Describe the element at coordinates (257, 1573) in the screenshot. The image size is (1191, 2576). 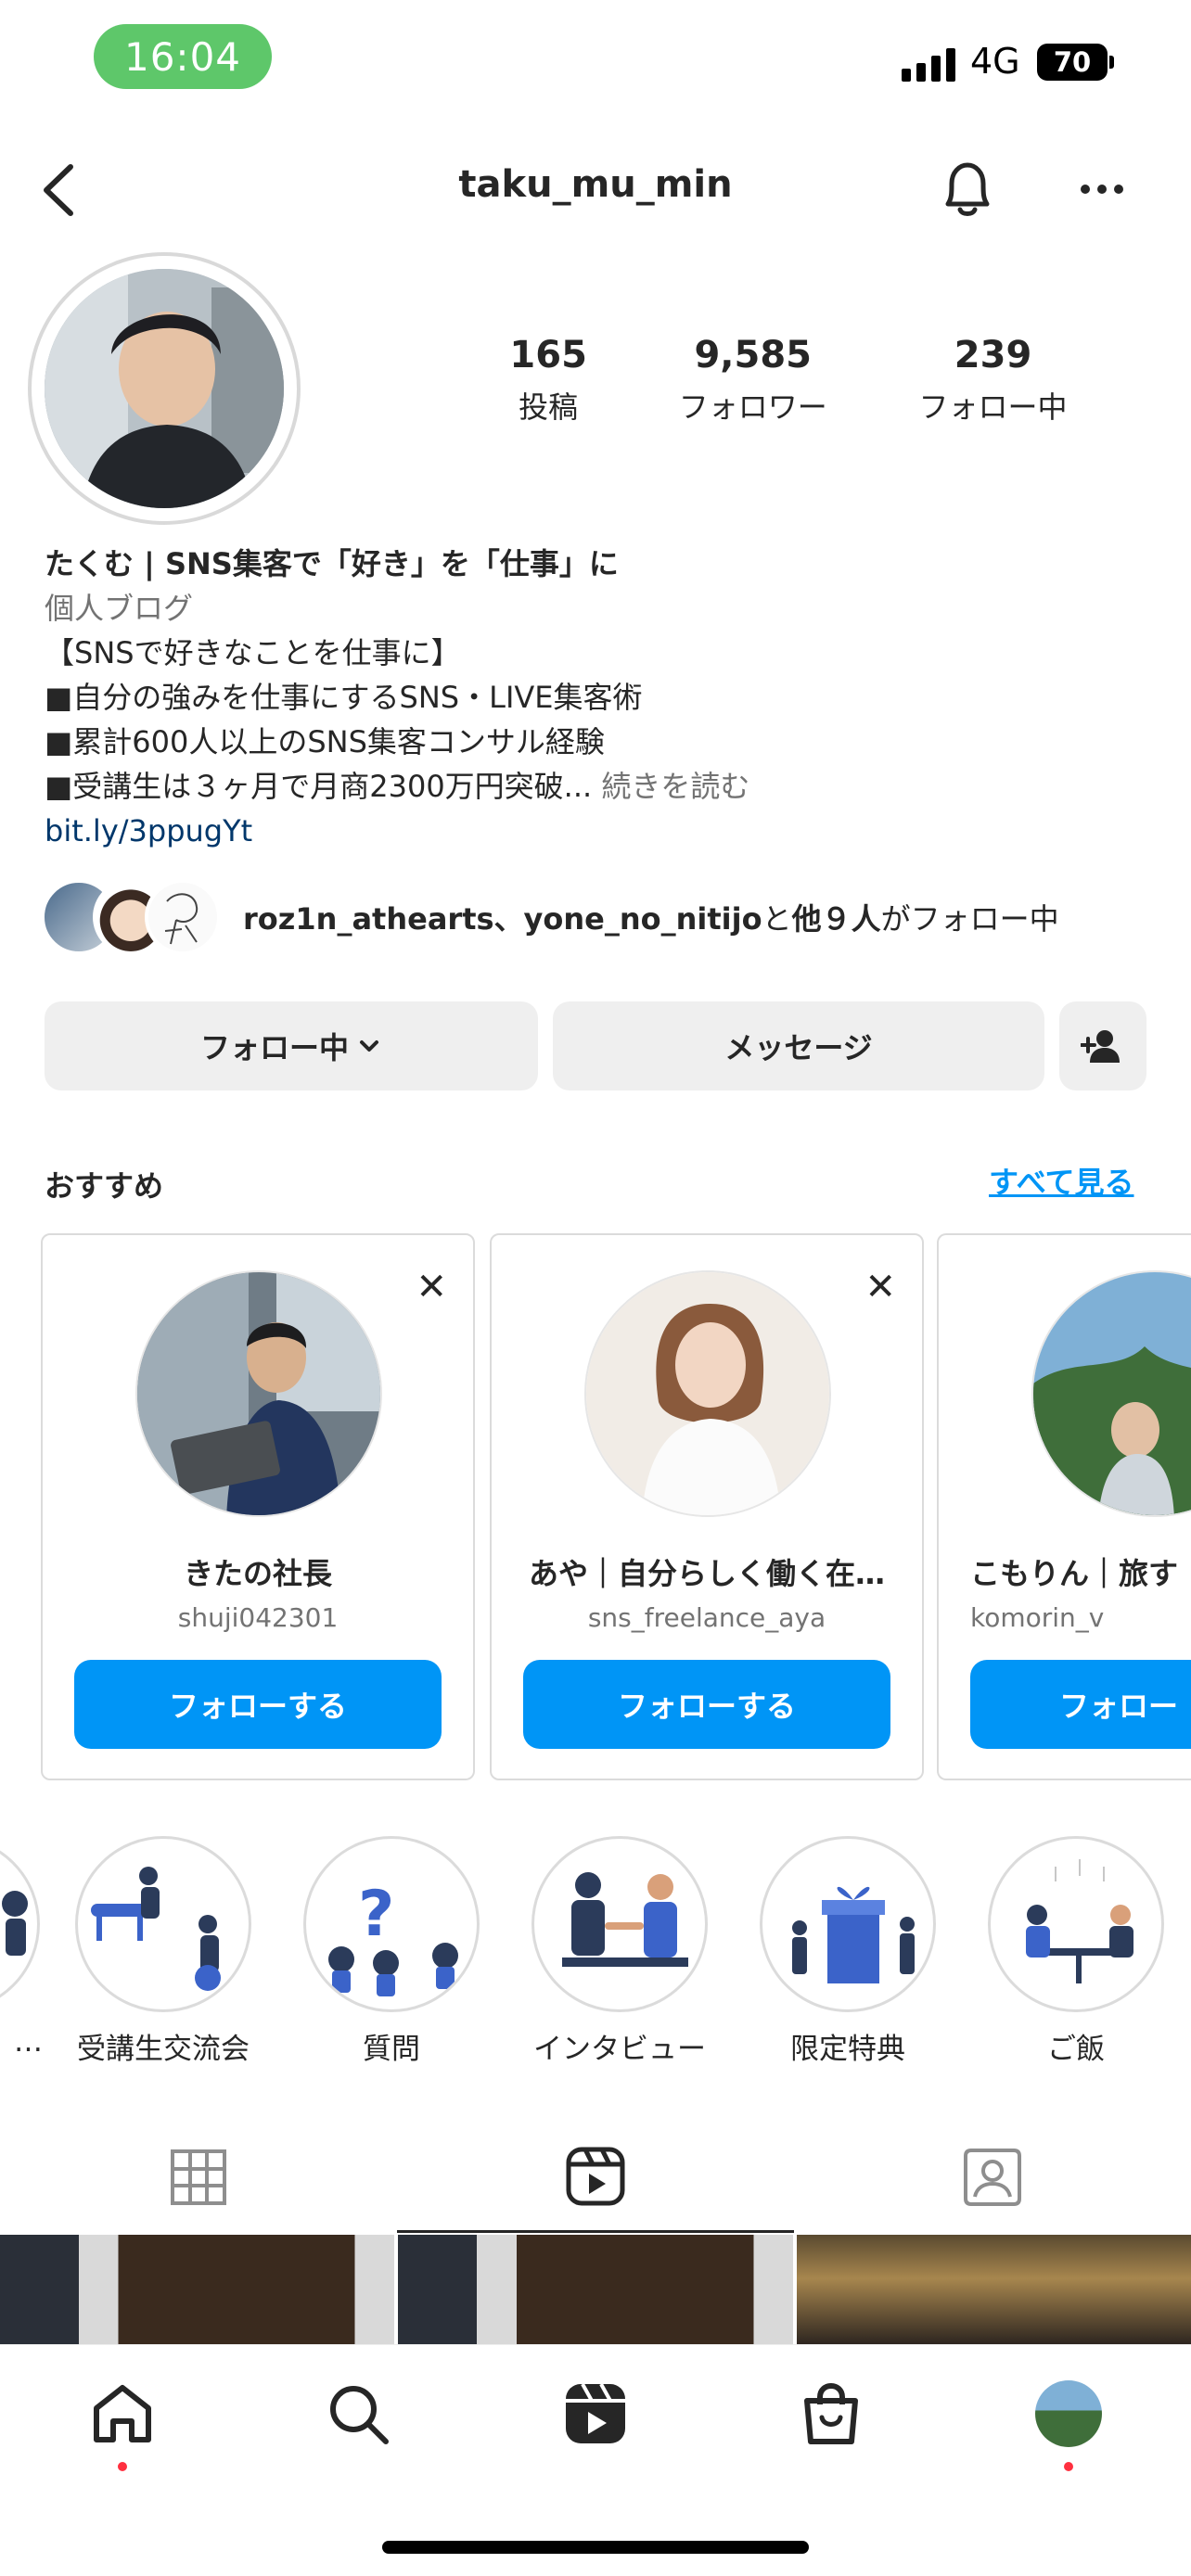
I see `suggestion-name: きたの社長` at that location.